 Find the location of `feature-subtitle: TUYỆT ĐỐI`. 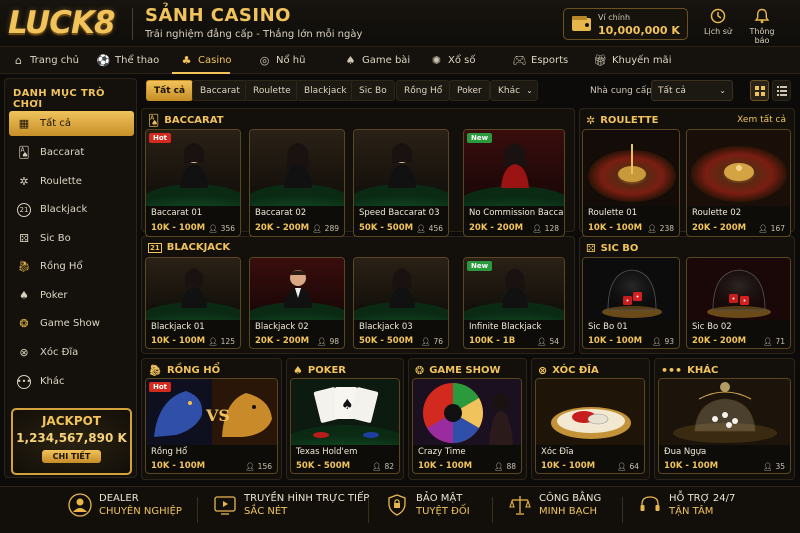

feature-subtitle: TUYỆT ĐỐI is located at coordinates (443, 511).